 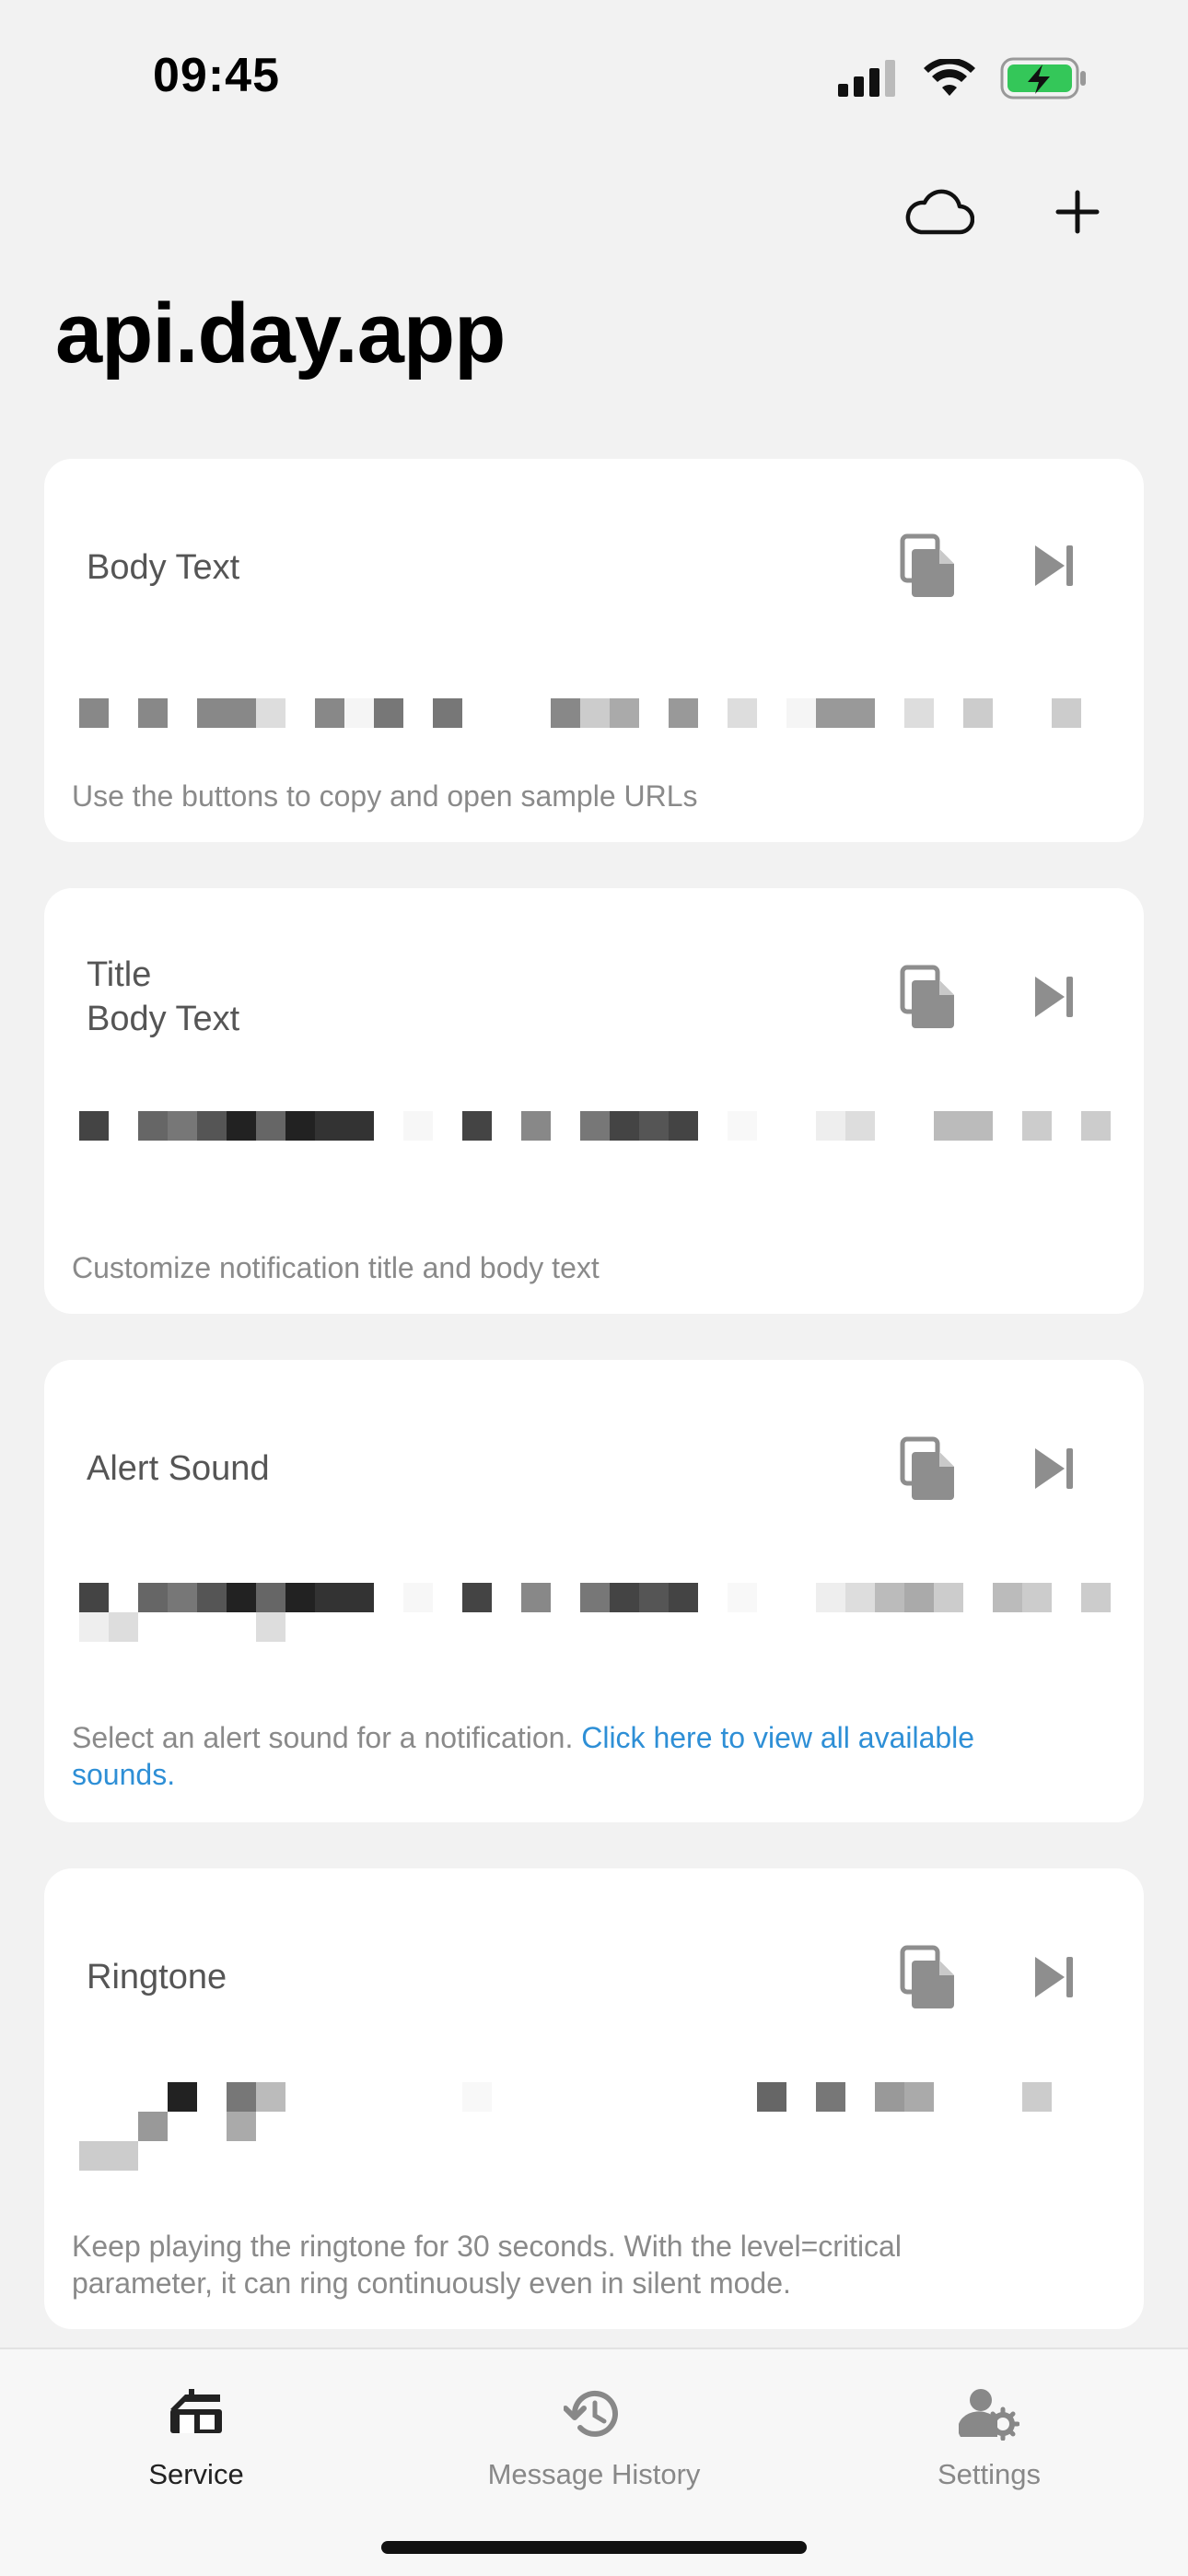 What do you see at coordinates (216, 75) in the screenshot?
I see `status-time: 09:45` at bounding box center [216, 75].